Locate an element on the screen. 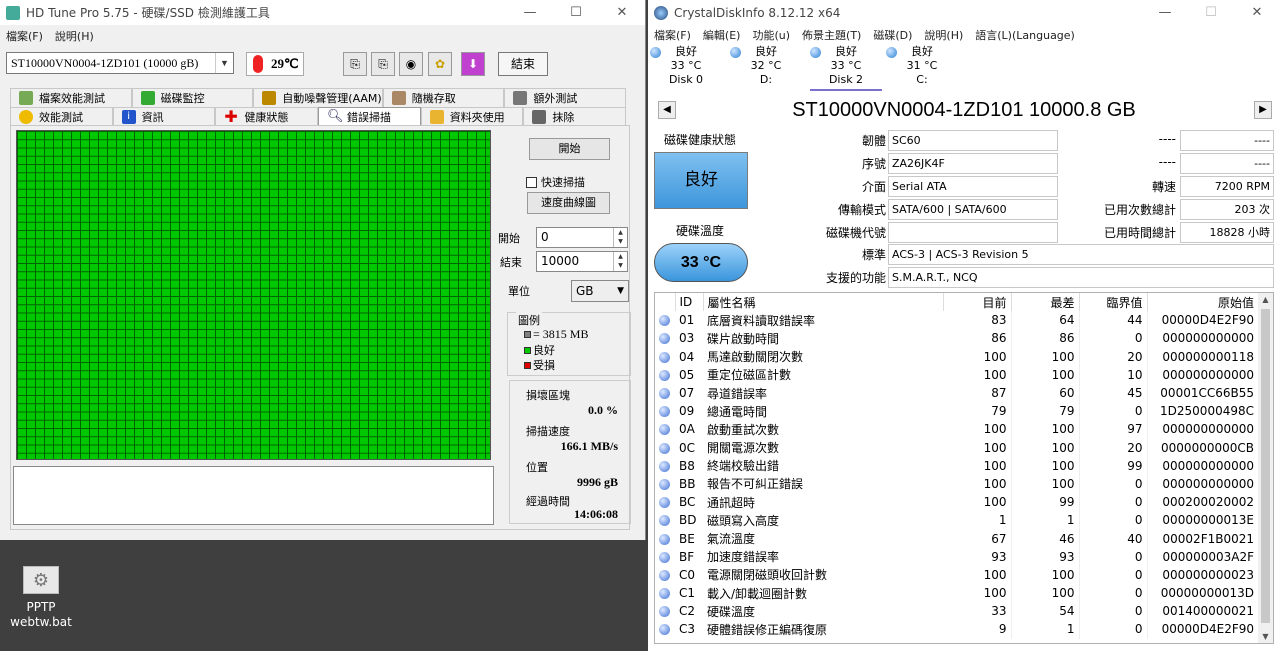  smart-threshold: 45 is located at coordinates (1113, 393).